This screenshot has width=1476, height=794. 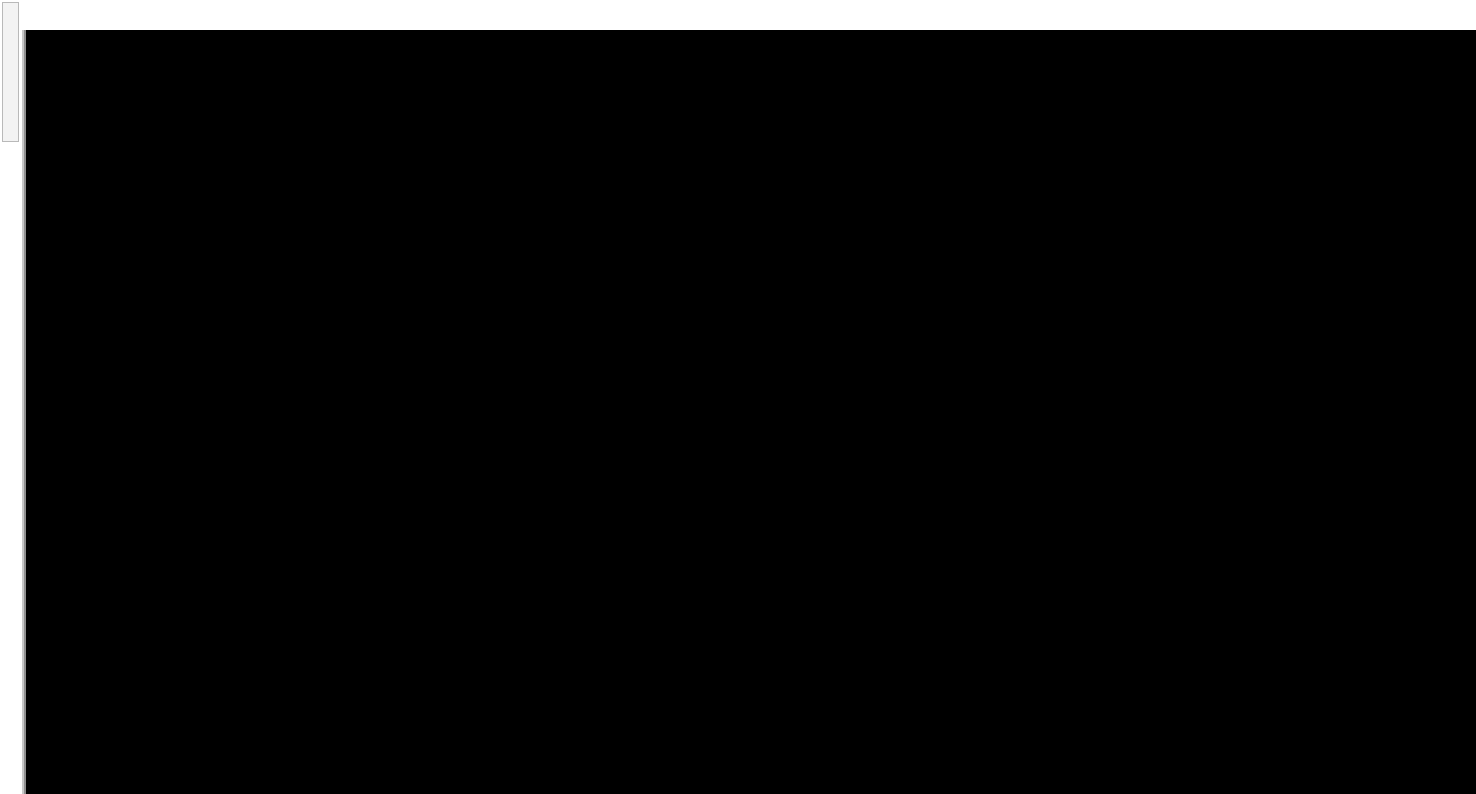 I want to click on session-manager-rail, so click(x=10, y=397).